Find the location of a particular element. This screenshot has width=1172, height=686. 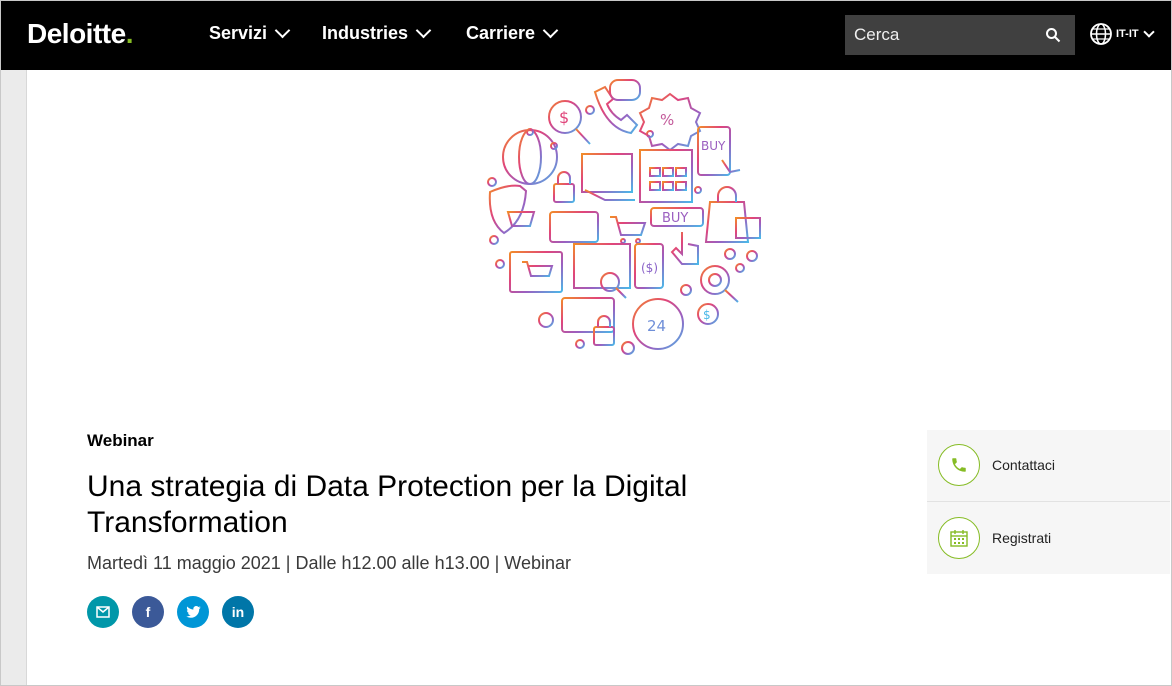

contact-us-link: Contattaci is located at coordinates (1048, 465).